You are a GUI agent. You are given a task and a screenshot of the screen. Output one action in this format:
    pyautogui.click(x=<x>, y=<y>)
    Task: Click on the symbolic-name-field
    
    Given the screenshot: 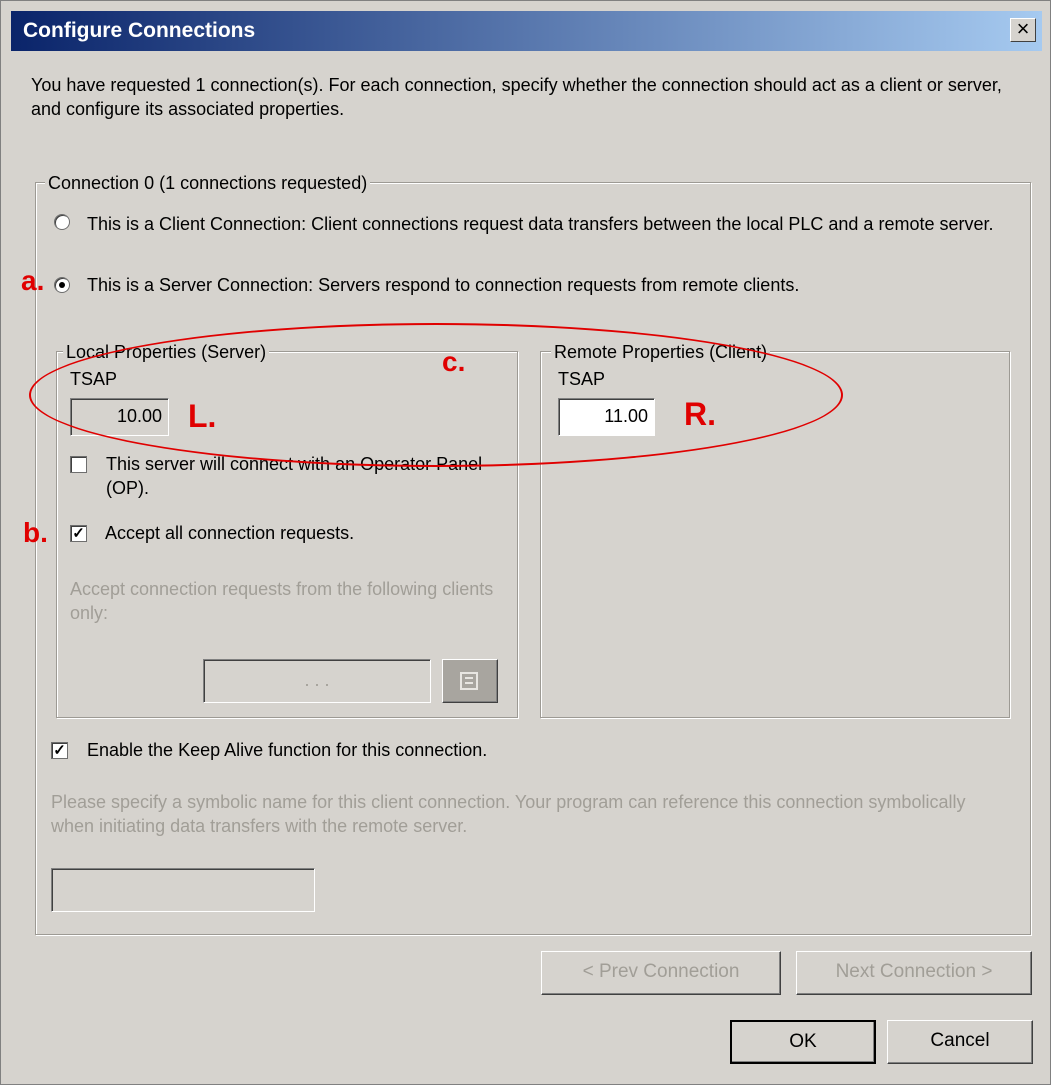 What is the action you would take?
    pyautogui.click(x=183, y=890)
    